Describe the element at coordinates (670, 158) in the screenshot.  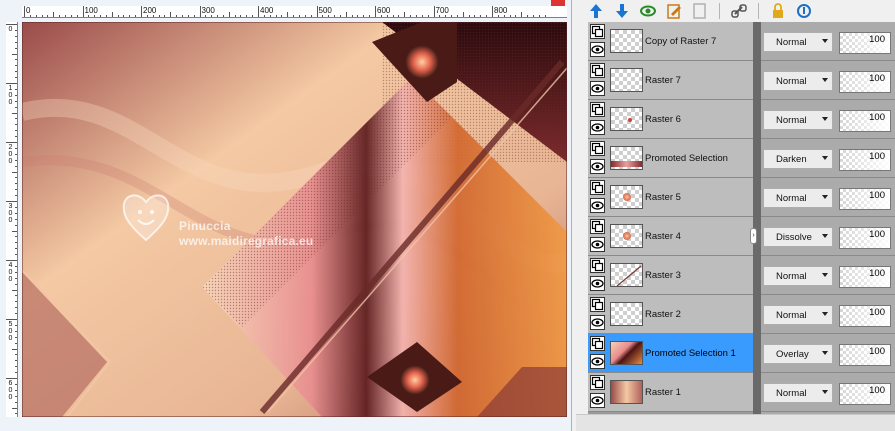
I see `layer-row: Promoted Selection` at that location.